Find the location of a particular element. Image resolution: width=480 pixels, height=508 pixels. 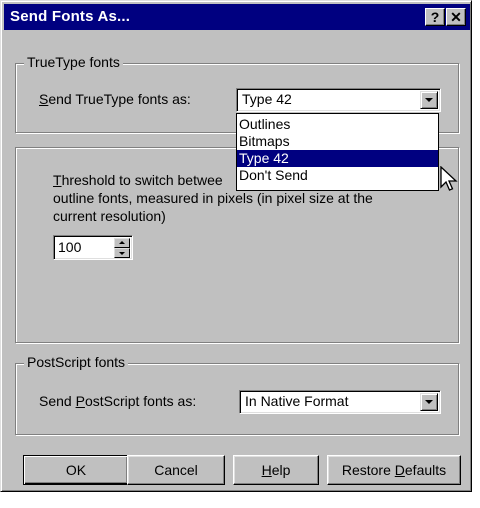

spin-up-icon is located at coordinates (122, 242).